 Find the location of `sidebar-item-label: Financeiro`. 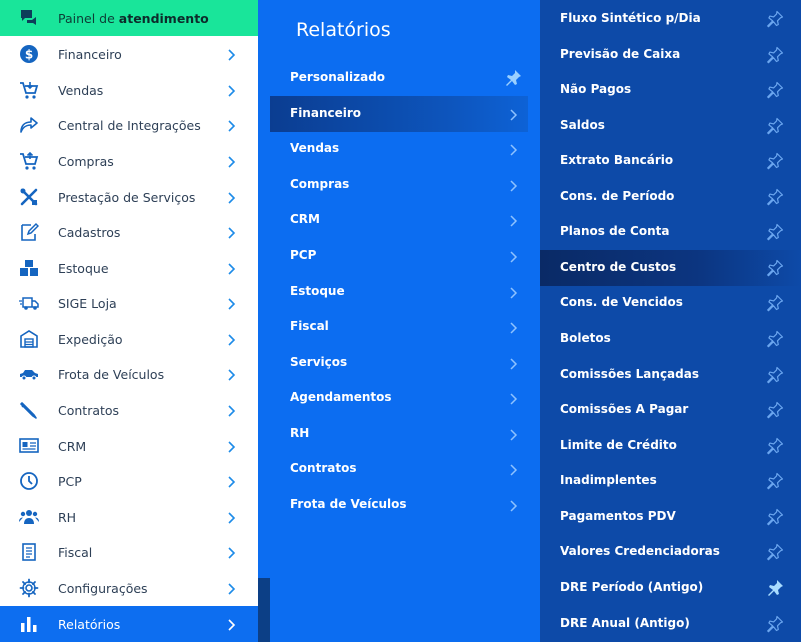

sidebar-item-label: Financeiro is located at coordinates (90, 54).